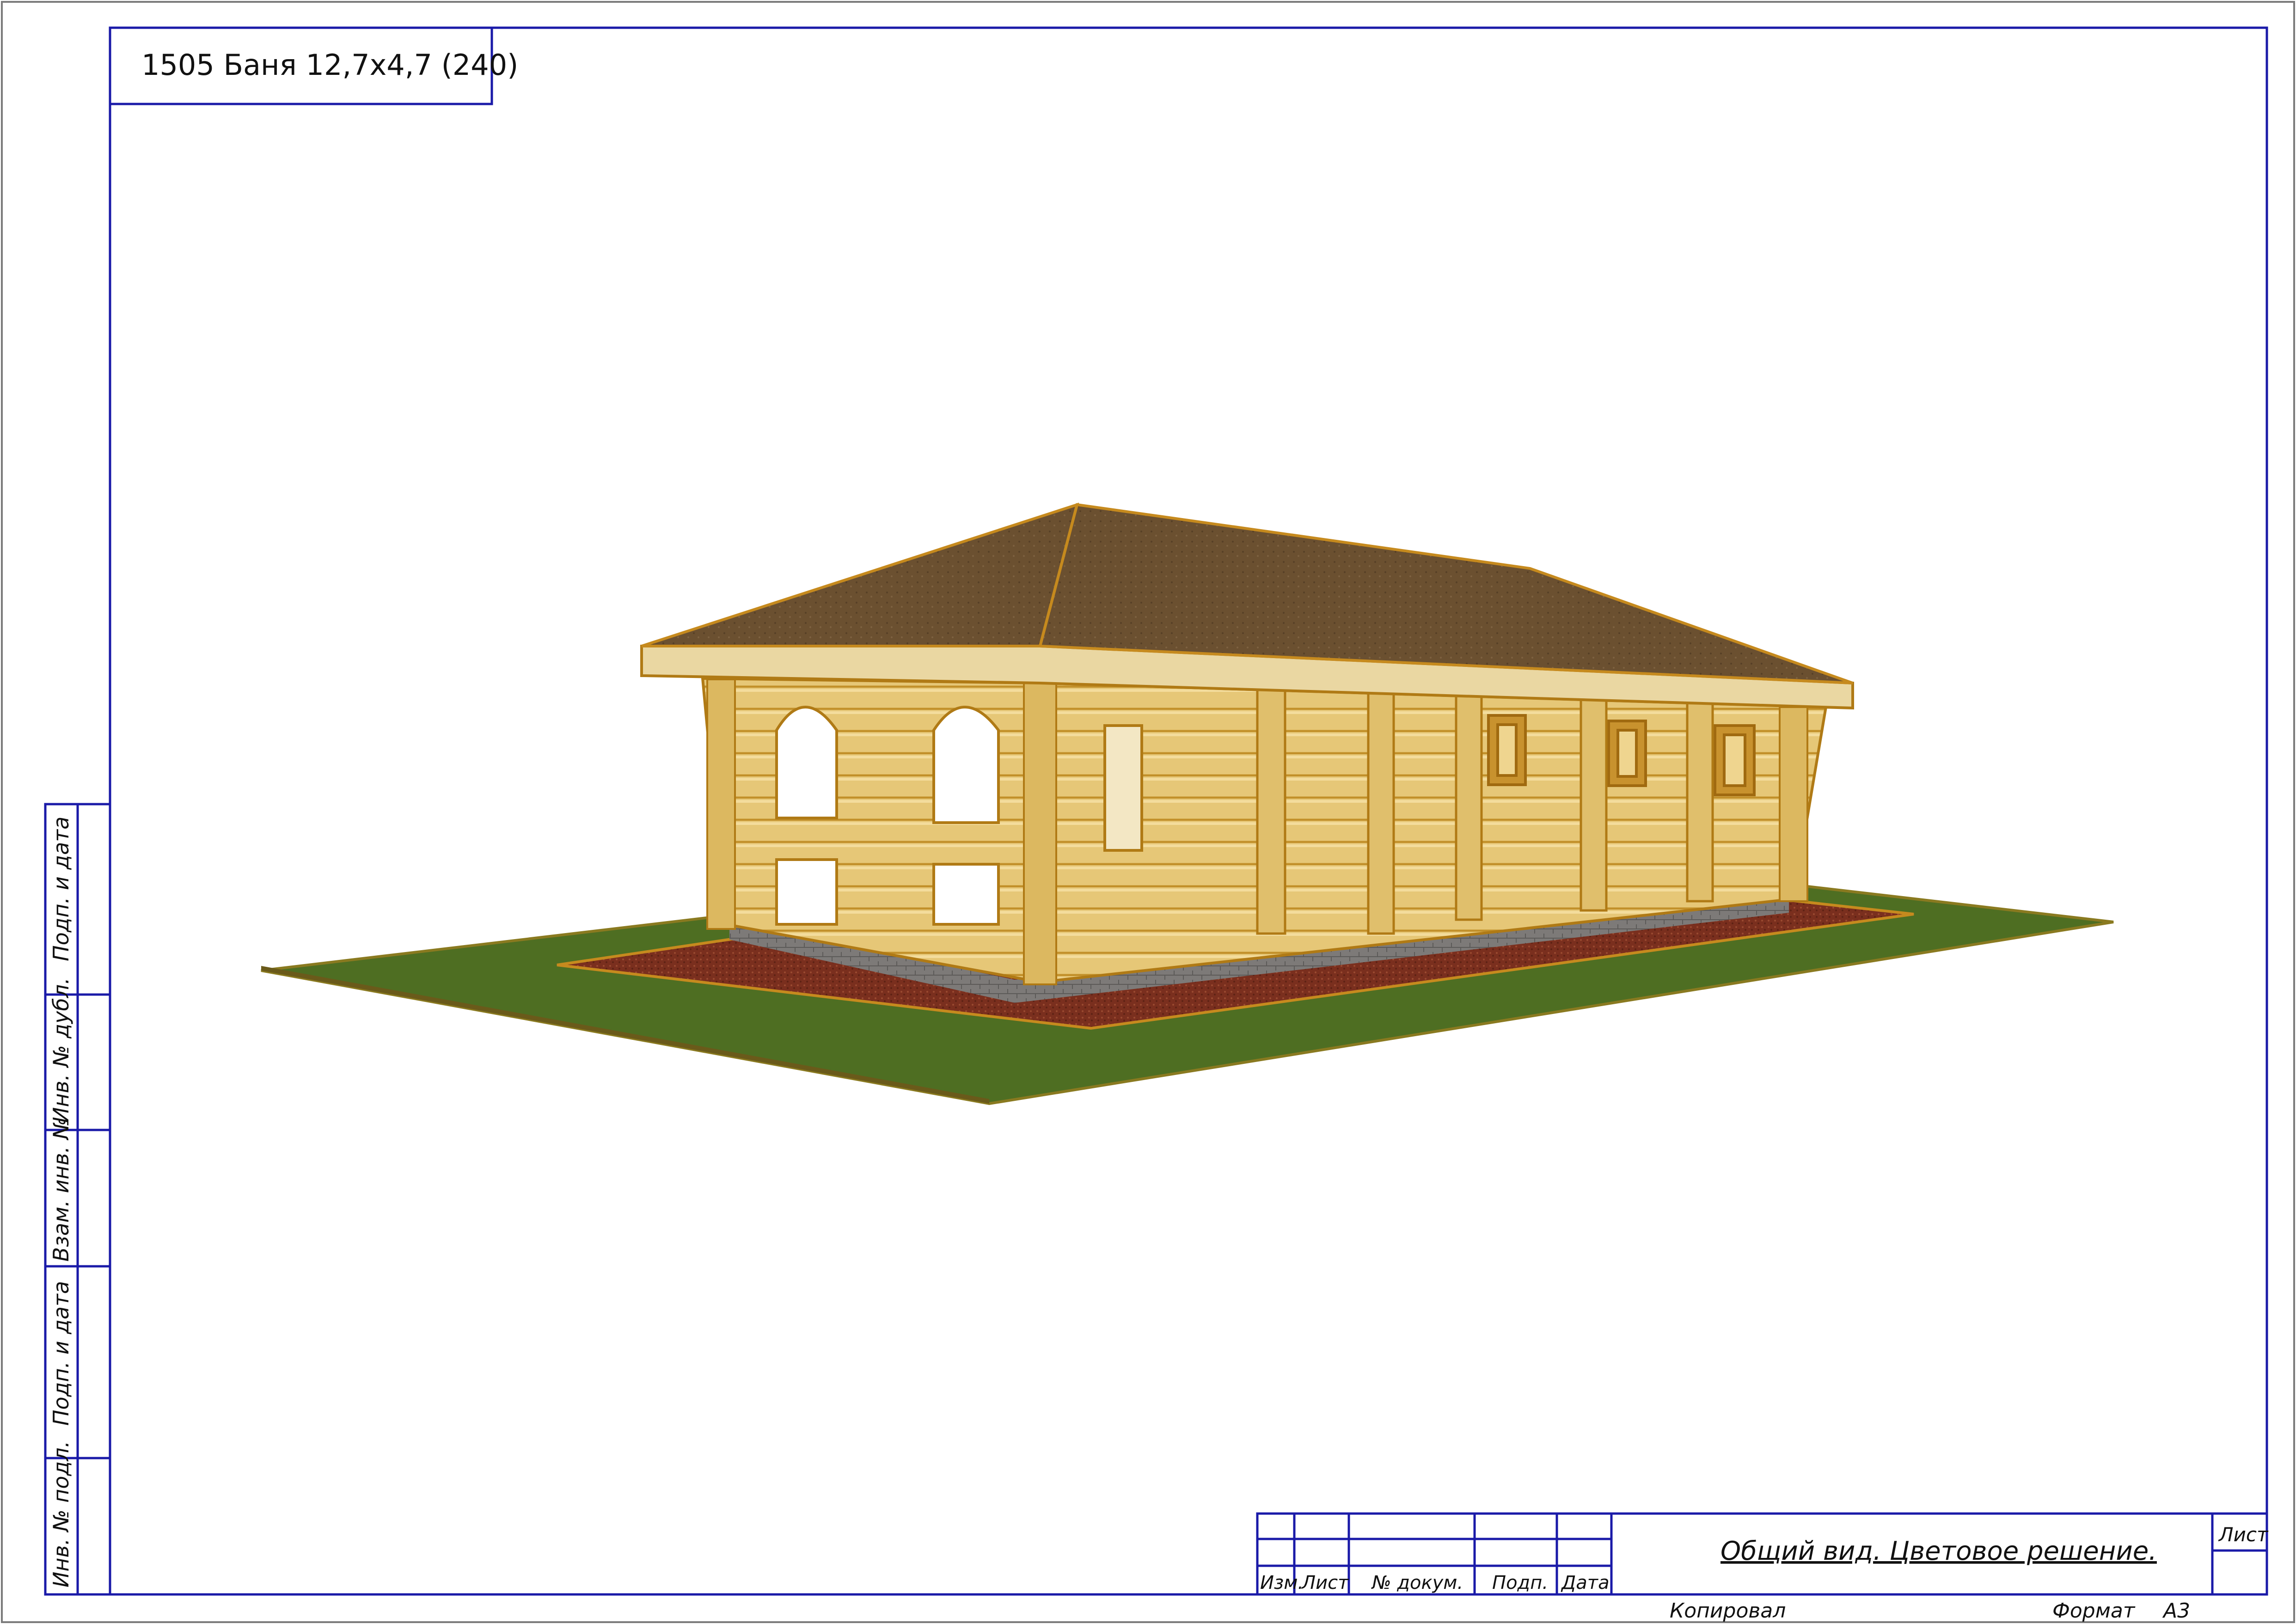 This screenshot has height=1624, width=2296. What do you see at coordinates (2176, 1611) in the screenshot?
I see `format-value: А3` at bounding box center [2176, 1611].